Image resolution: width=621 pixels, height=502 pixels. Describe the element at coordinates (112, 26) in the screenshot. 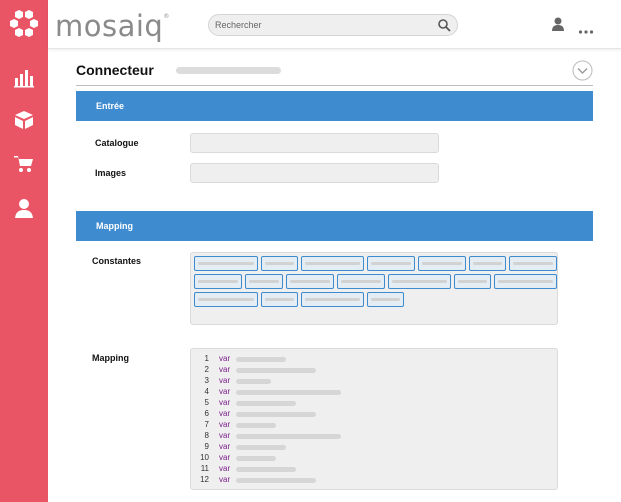

I see `brand-logo: mosaiq®` at that location.